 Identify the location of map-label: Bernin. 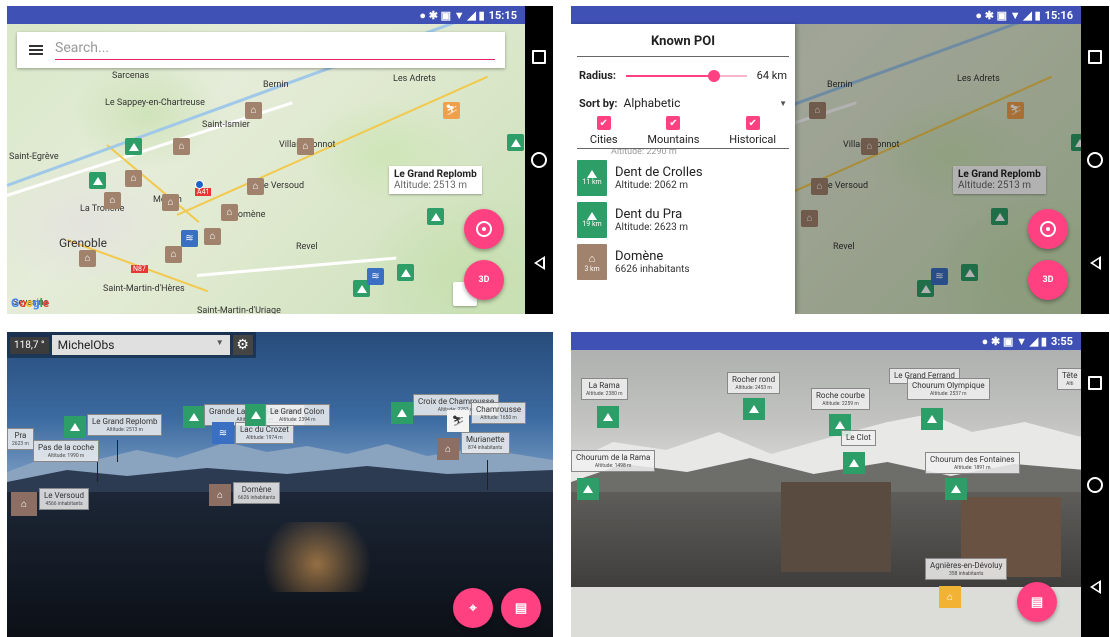
(276, 85).